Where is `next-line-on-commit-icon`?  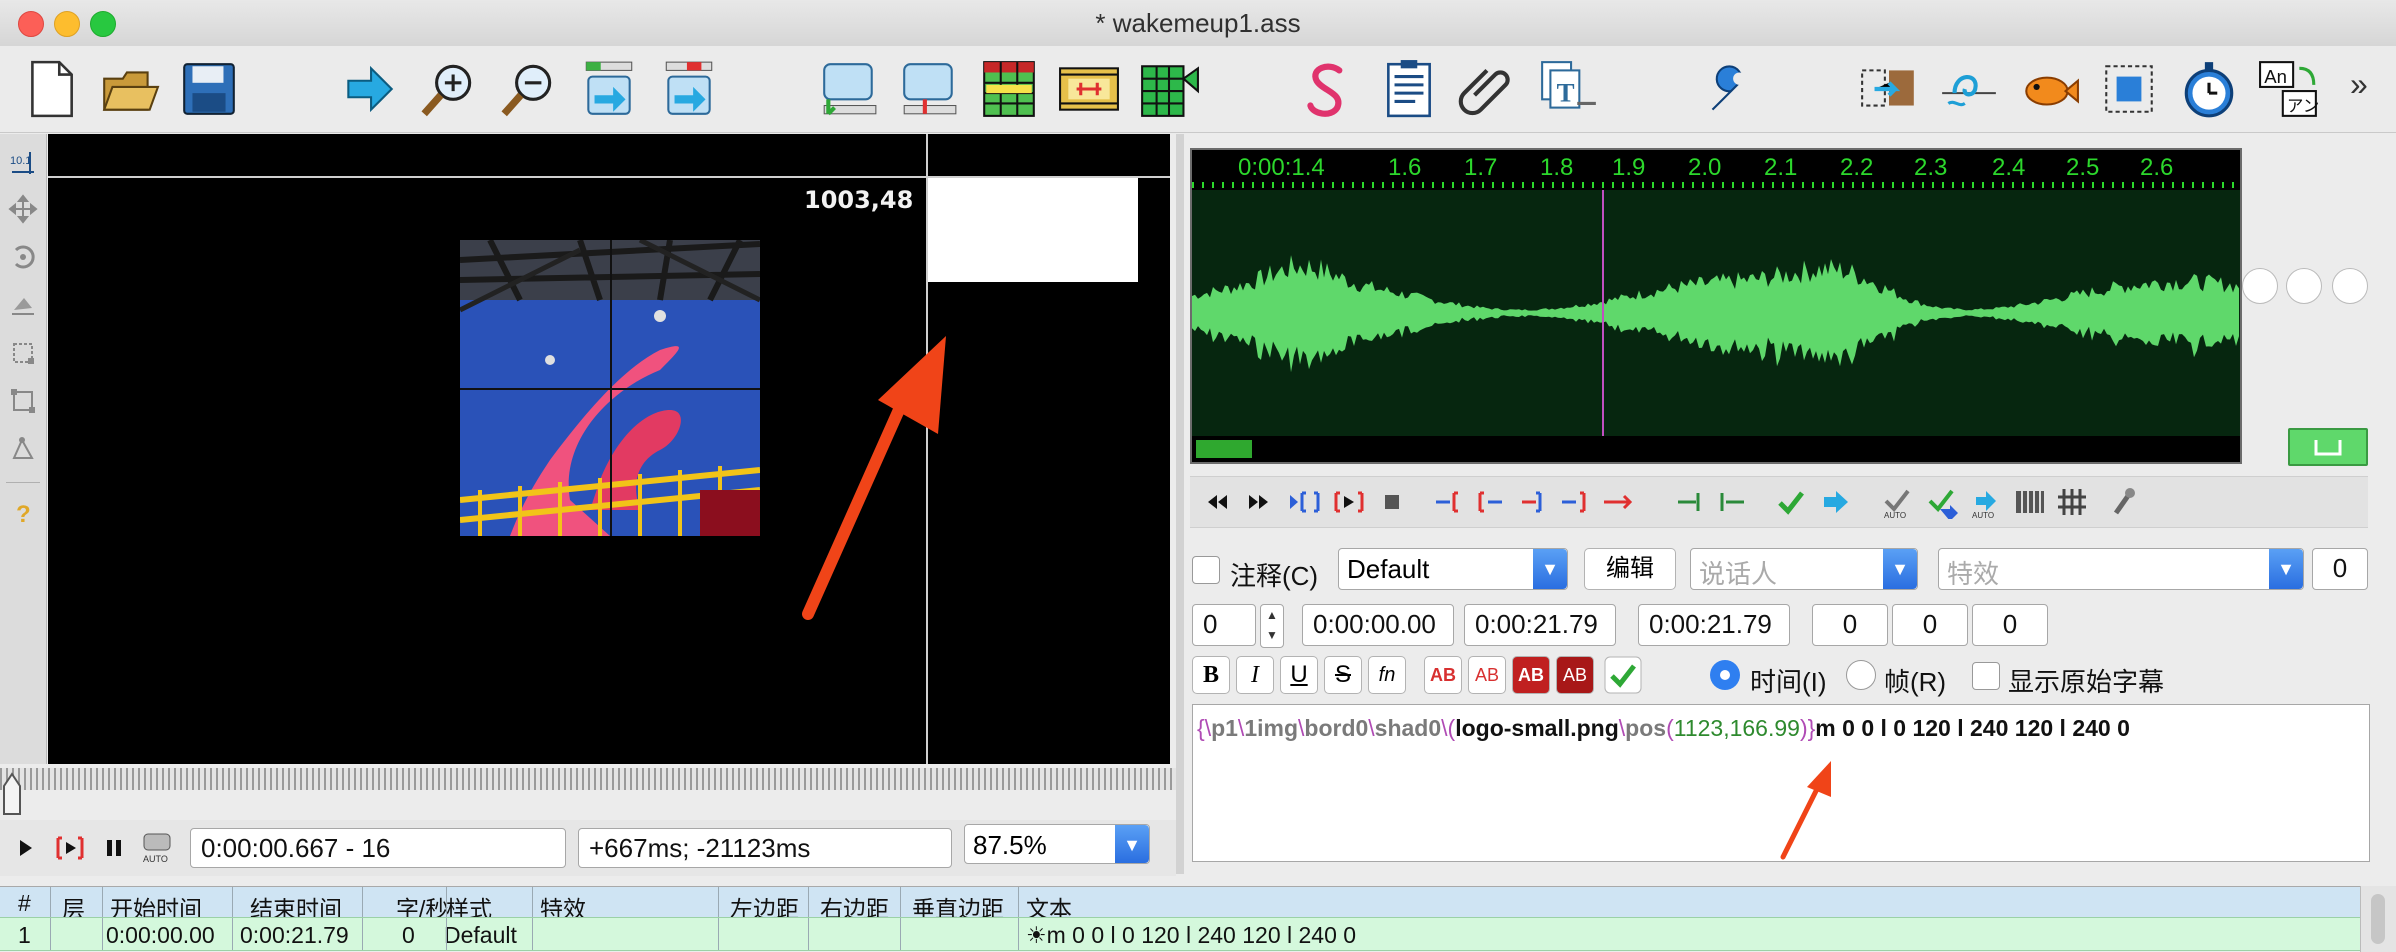
next-line-on-commit-icon is located at coordinates (1943, 502).